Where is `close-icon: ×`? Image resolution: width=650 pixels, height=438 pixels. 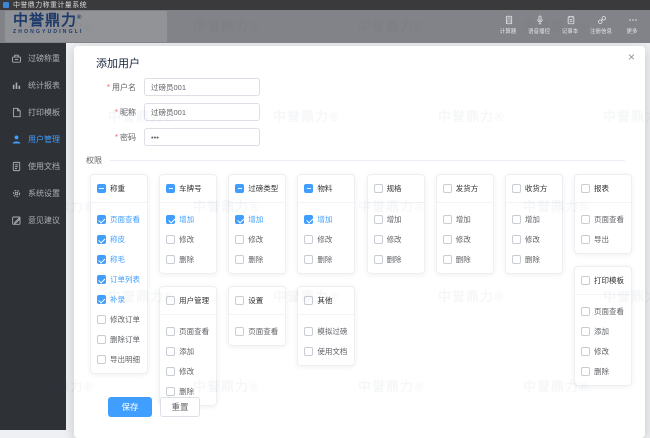 close-icon: × is located at coordinates (631, 57).